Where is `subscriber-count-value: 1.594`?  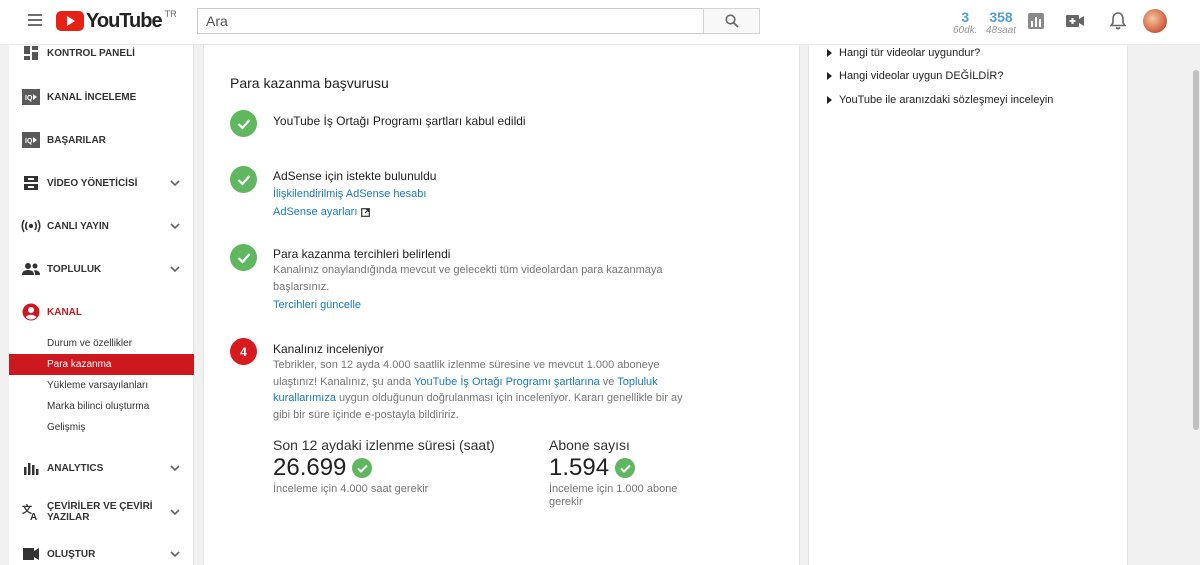 subscriber-count-value: 1.594 is located at coordinates (579, 467).